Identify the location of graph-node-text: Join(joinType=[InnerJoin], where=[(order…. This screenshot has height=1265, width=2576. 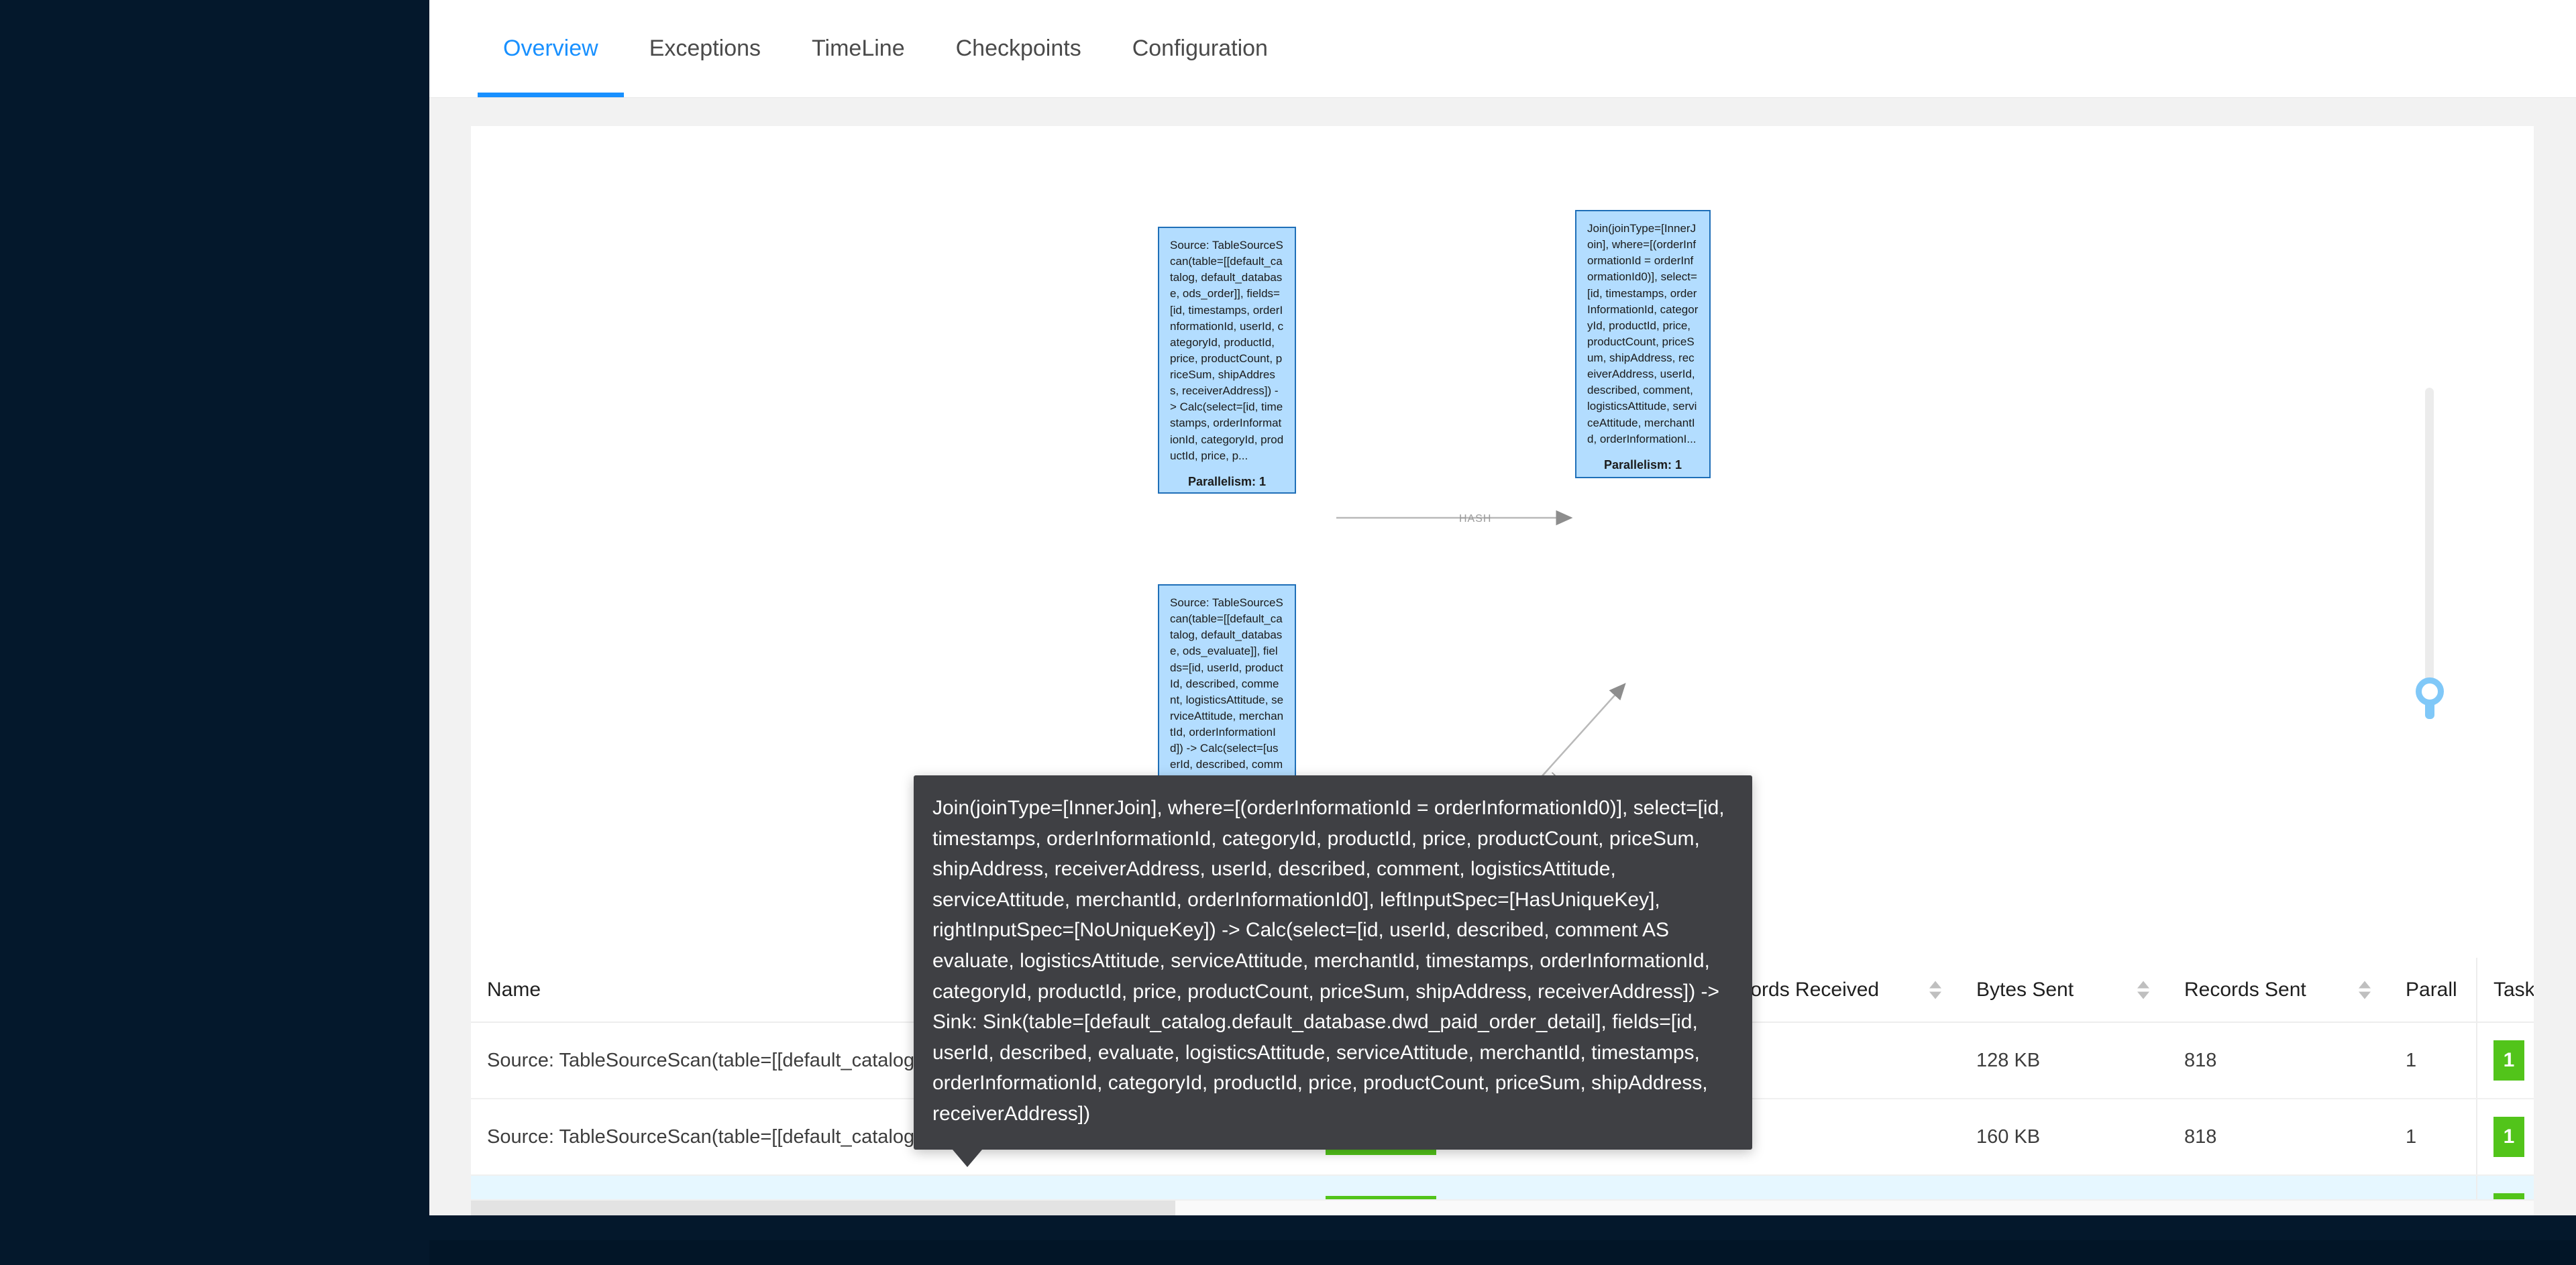
(1643, 334).